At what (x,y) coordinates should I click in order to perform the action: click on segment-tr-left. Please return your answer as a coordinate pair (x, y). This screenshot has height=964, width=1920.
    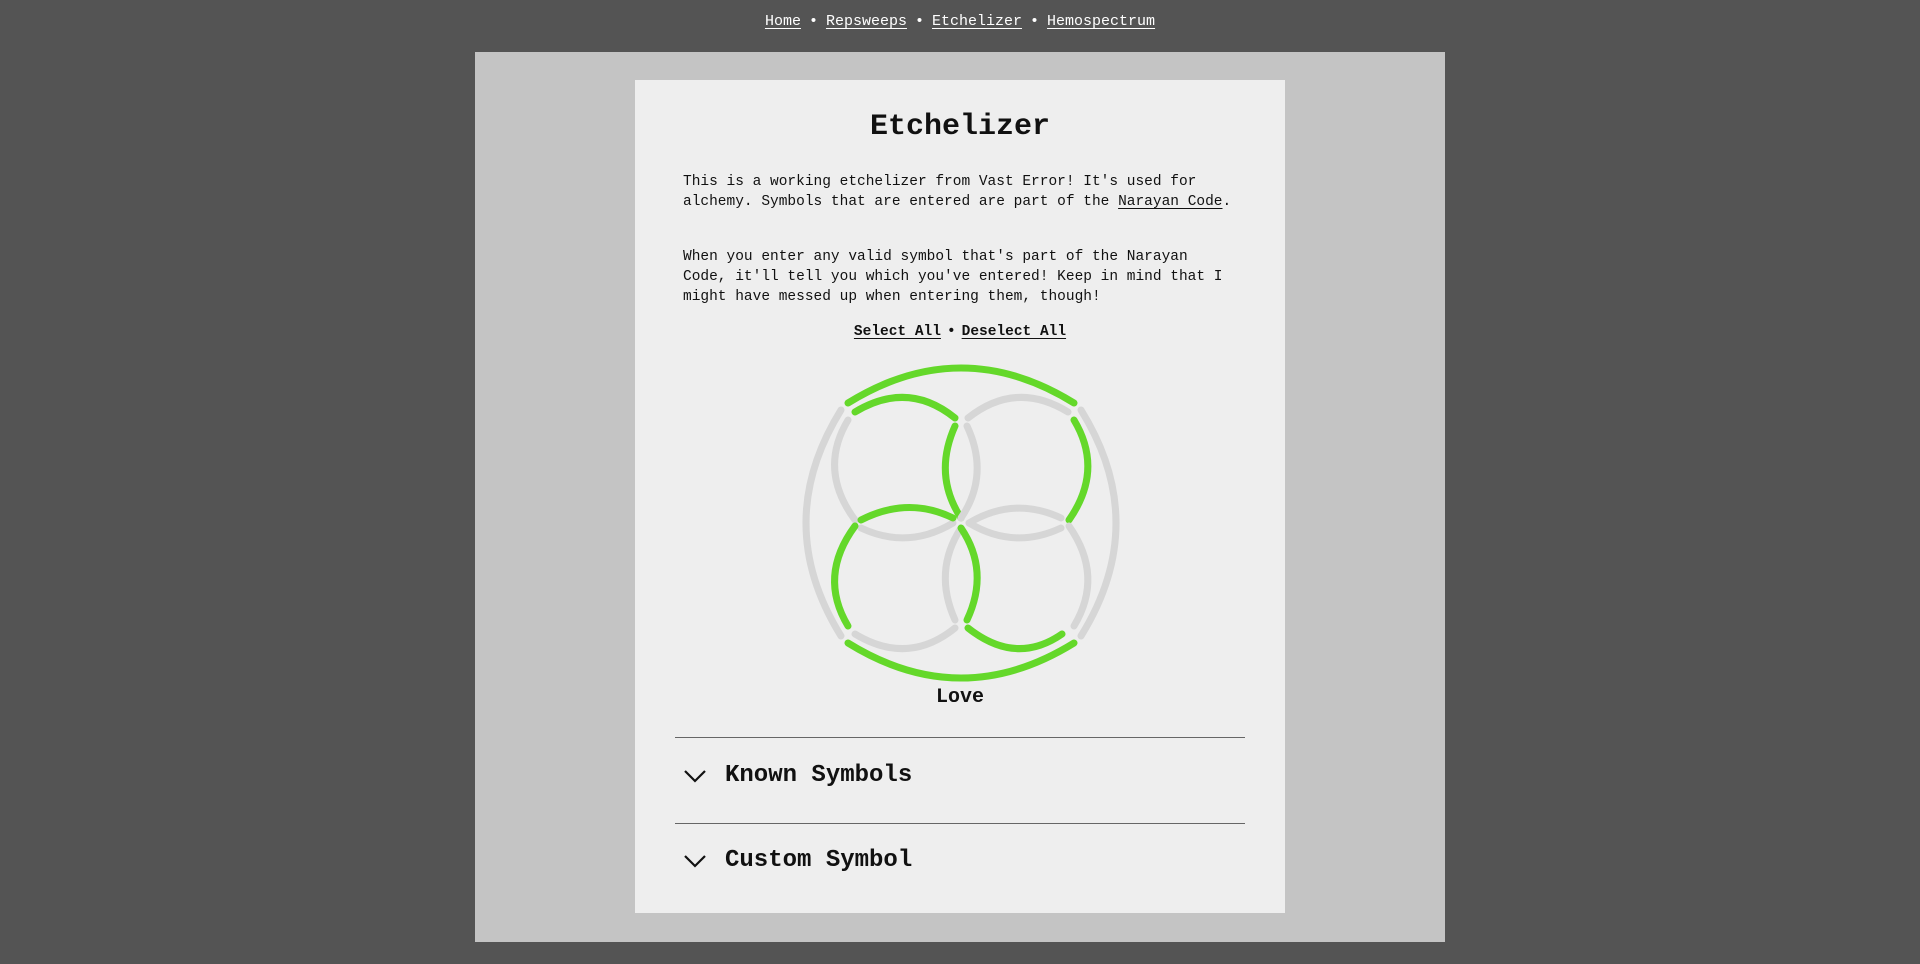
    Looking at the image, I should click on (969, 472).